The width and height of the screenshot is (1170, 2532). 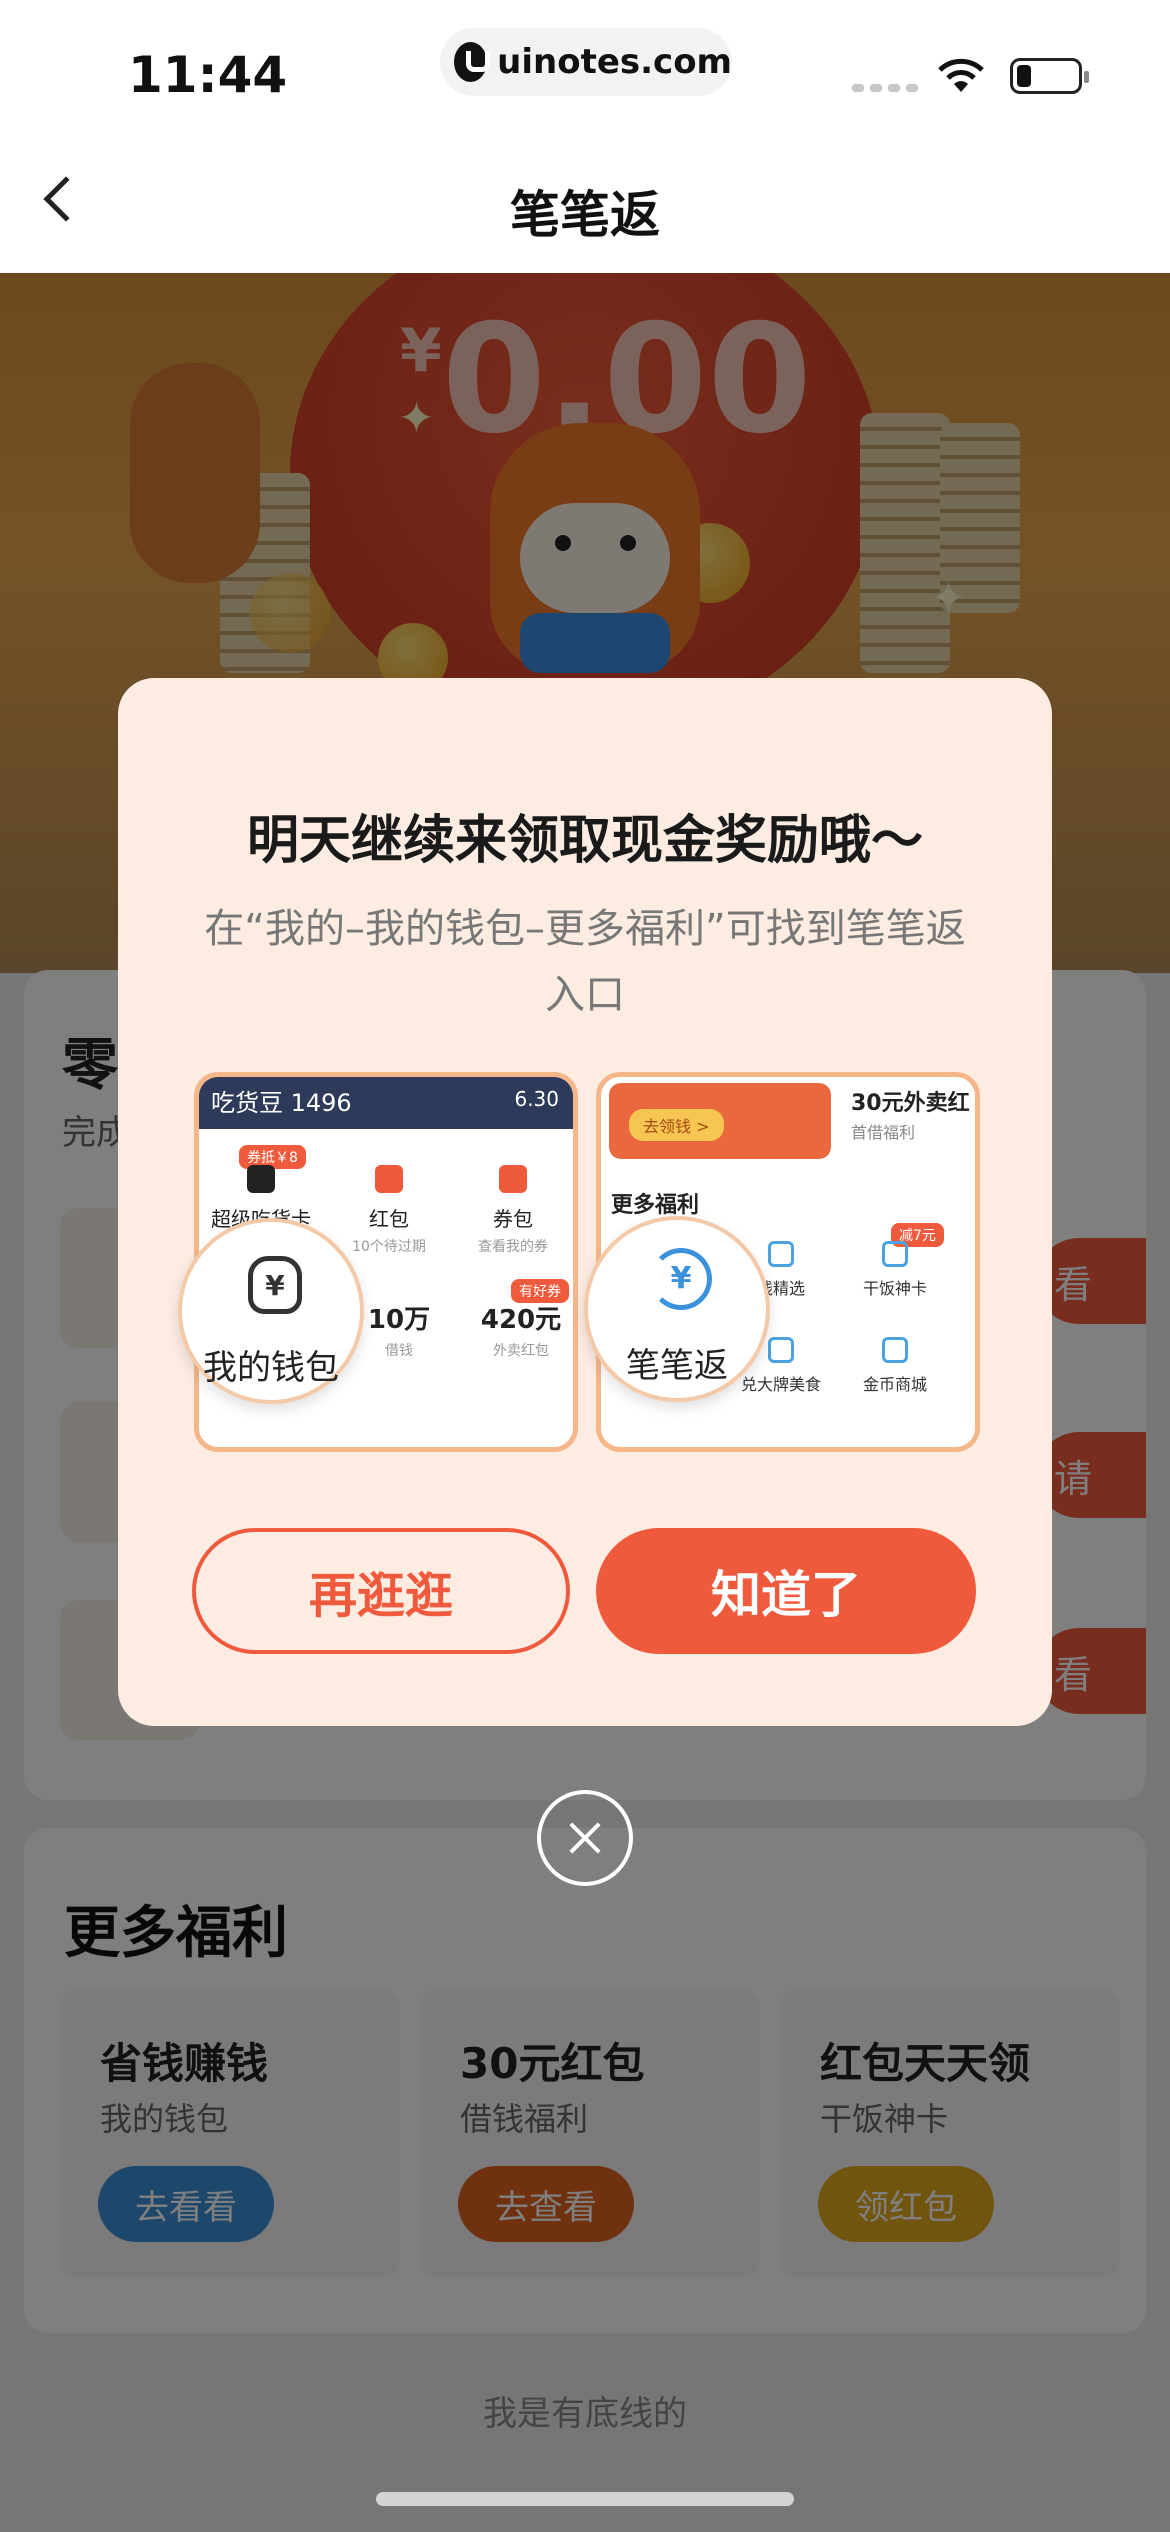 What do you see at coordinates (472, 62) in the screenshot?
I see `site-logo-icon` at bounding box center [472, 62].